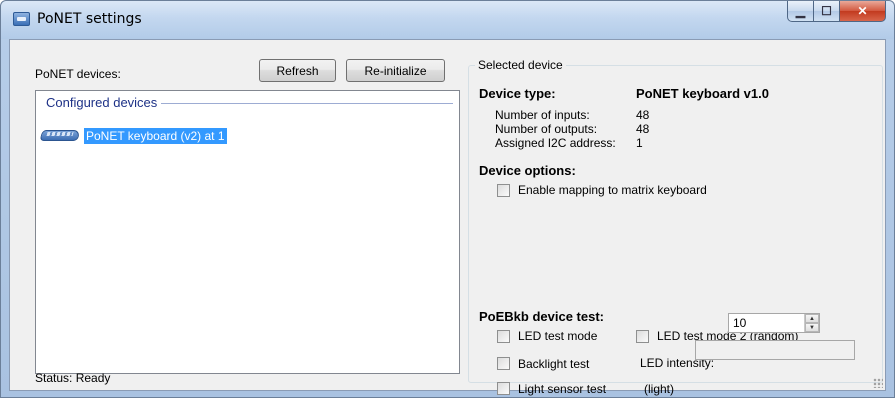 The image size is (895, 398). I want to click on resize-grip, so click(878, 383).